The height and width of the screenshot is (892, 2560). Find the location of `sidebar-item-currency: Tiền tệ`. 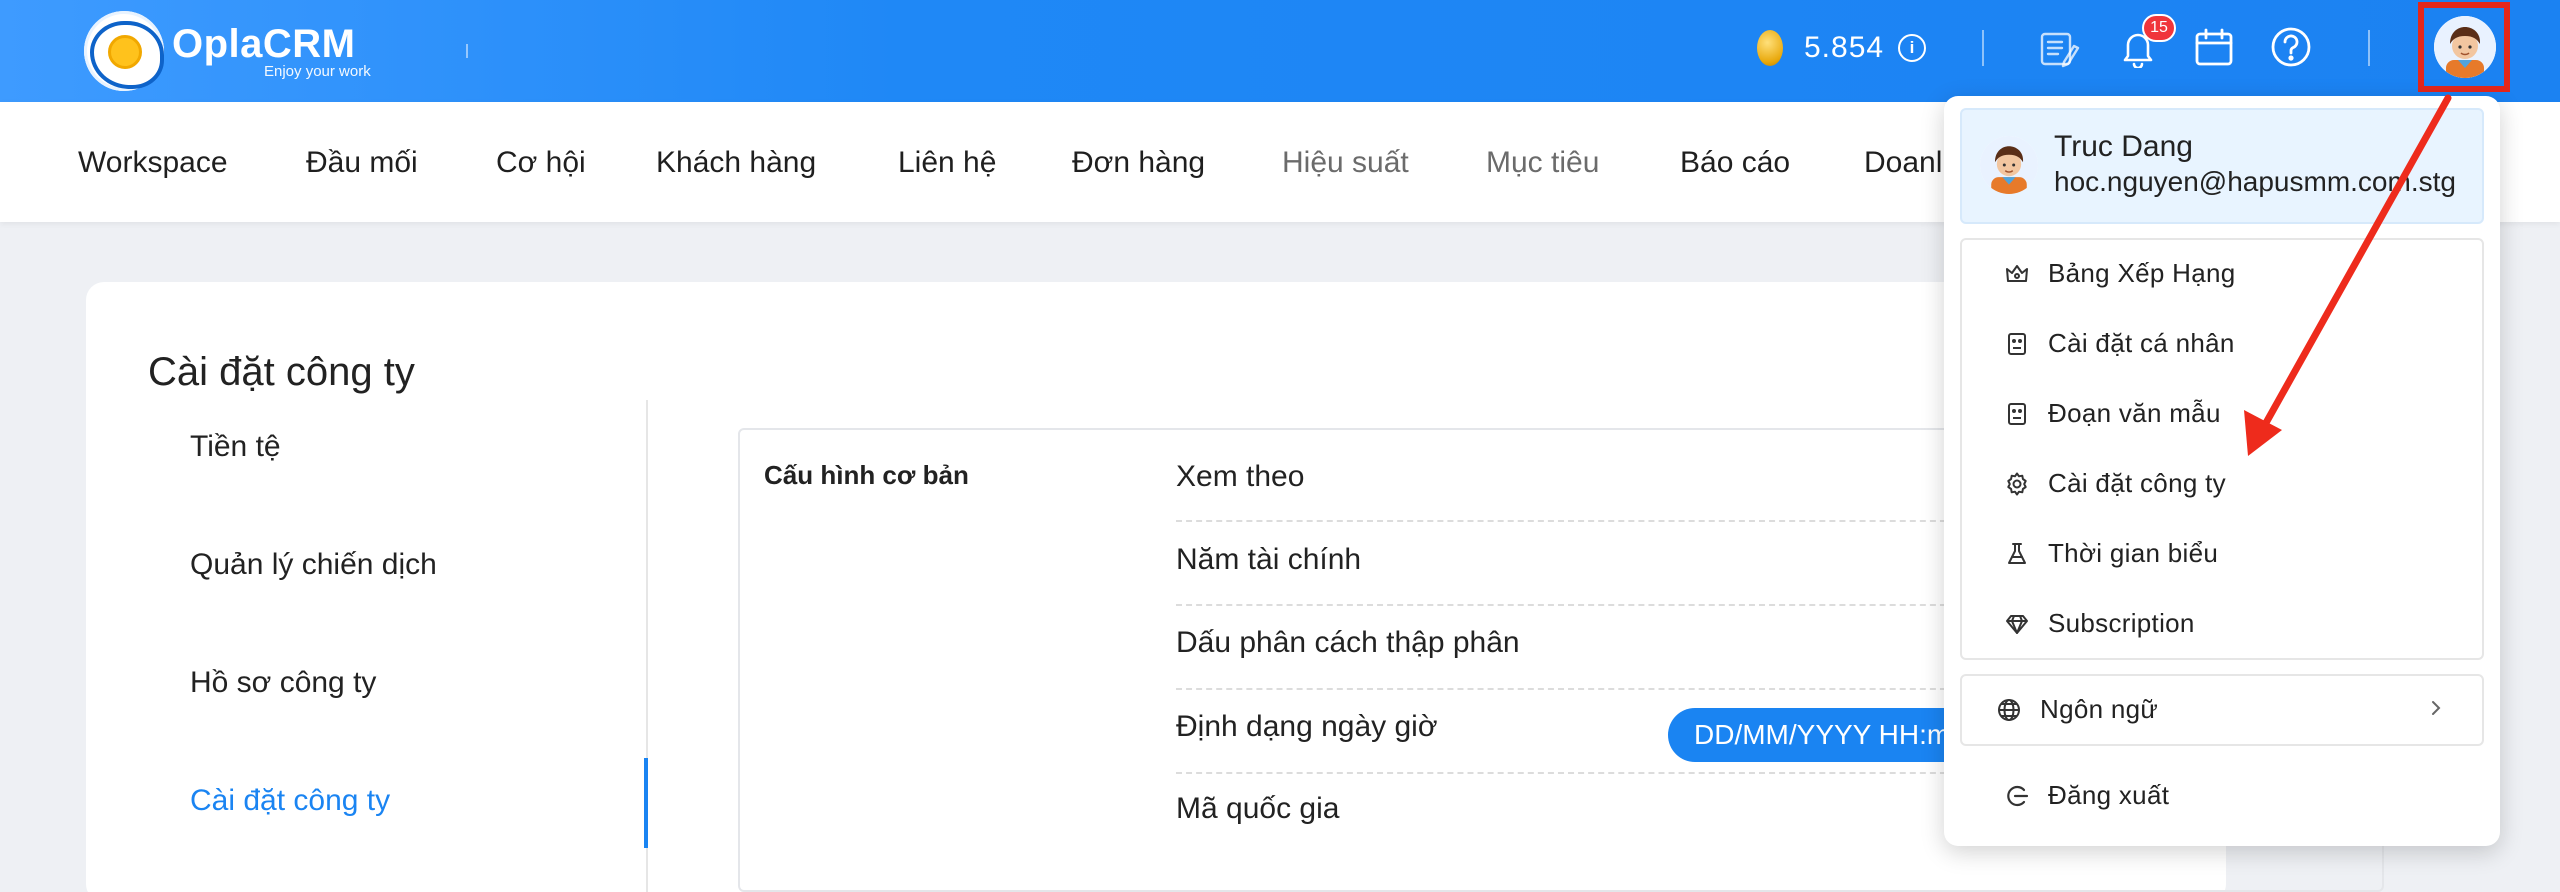

sidebar-item-currency: Tiền tệ is located at coordinates (235, 447).